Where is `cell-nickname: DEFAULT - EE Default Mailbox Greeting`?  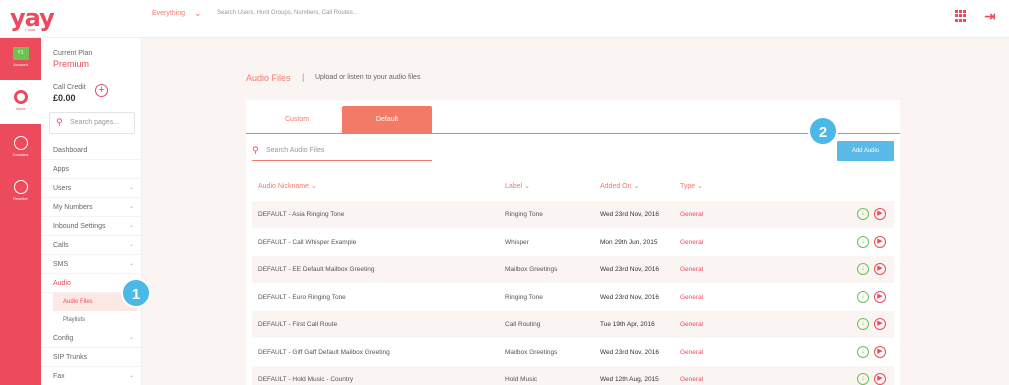
cell-nickname: DEFAULT - EE Default Mailbox Greeting is located at coordinates (316, 269).